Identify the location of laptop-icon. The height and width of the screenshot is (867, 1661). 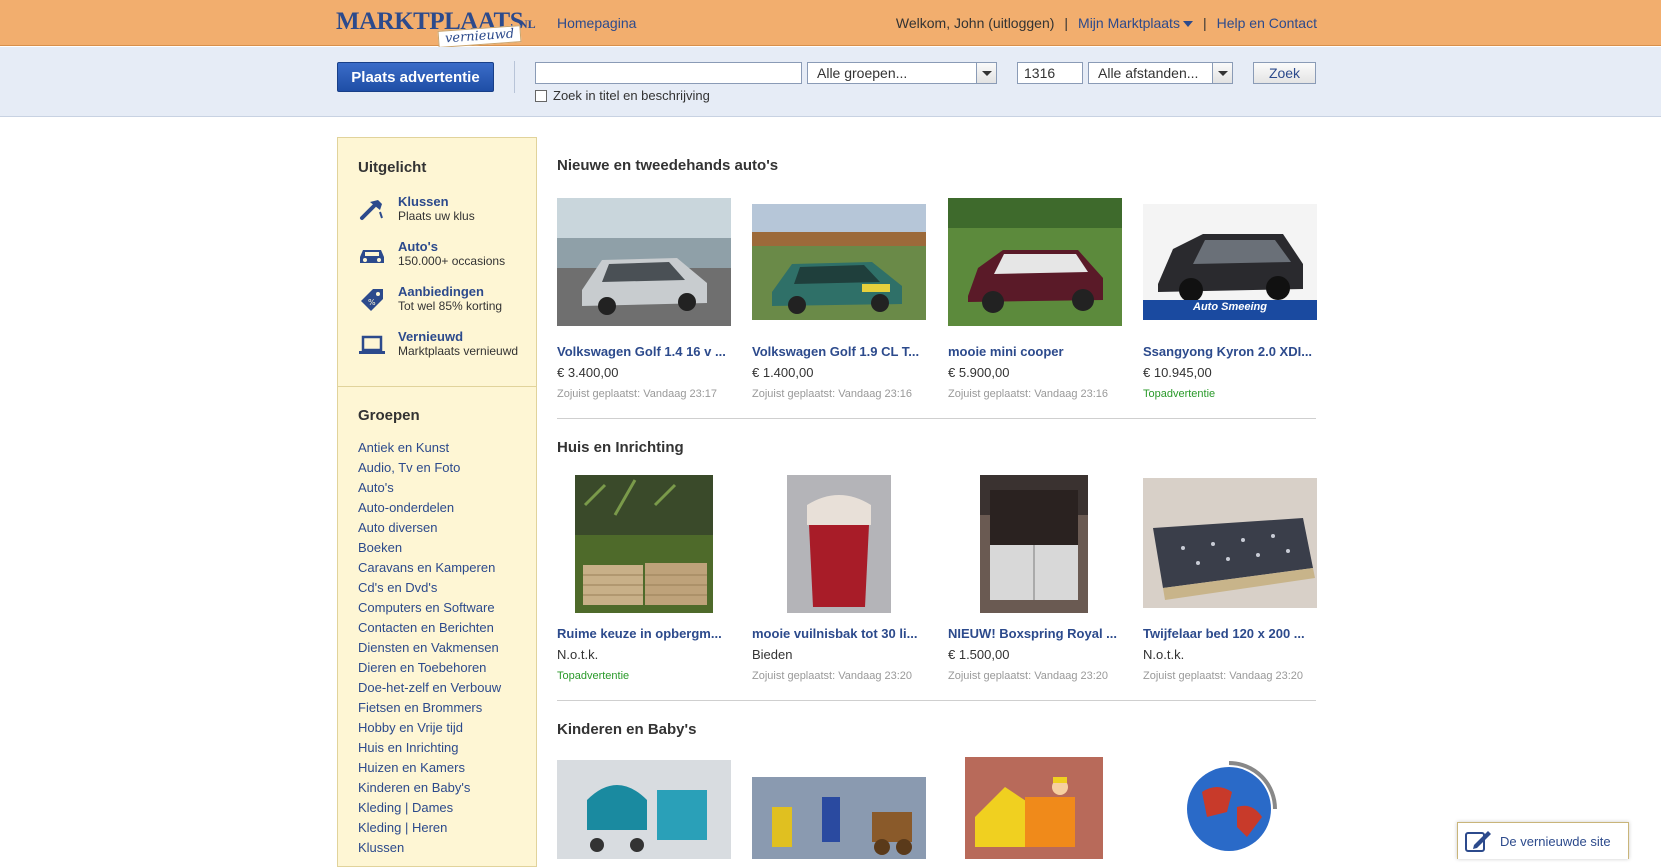
(372, 344).